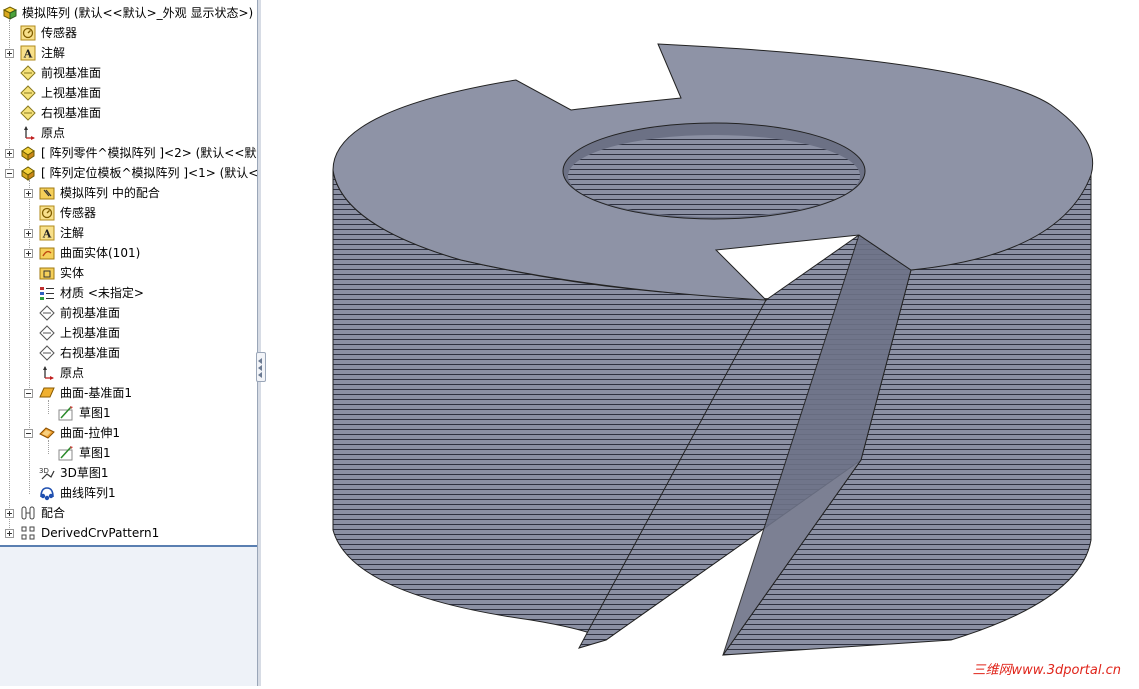 Image resolution: width=1139 pixels, height=689 pixels. I want to click on tree-item-pattern-part: [ 阵列零件^模拟阵列 ]<2> (默认<<默认, so click(128, 153).